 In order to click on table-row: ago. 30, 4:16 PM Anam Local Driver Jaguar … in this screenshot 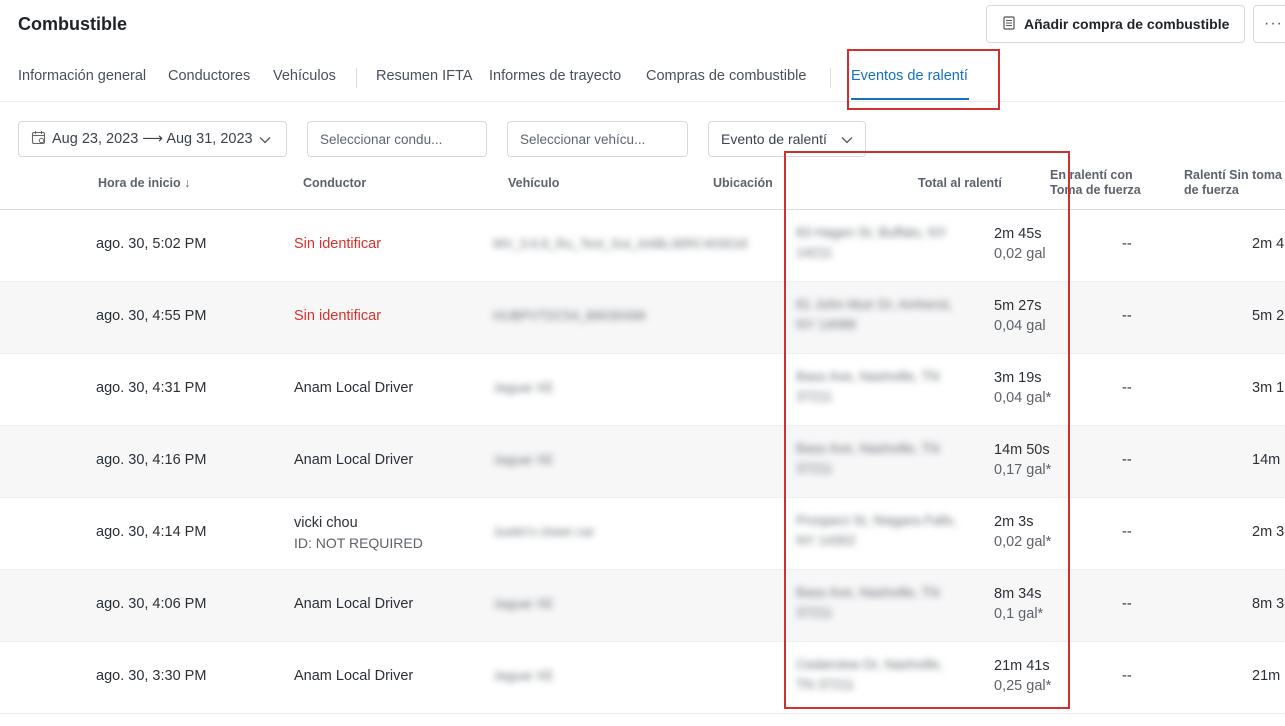, I will do `click(642, 462)`.